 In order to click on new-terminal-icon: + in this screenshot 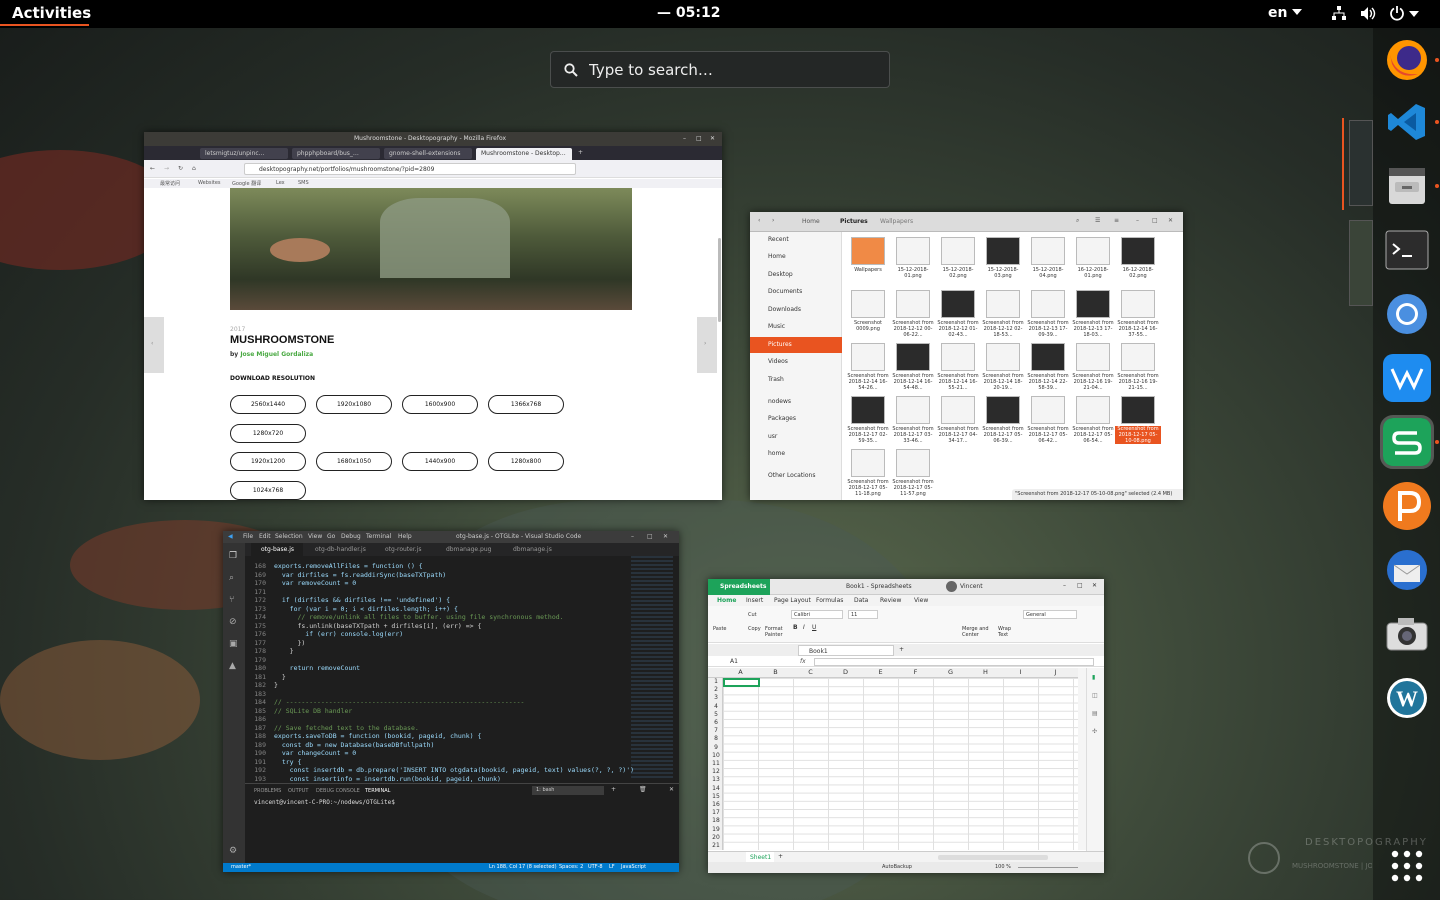, I will do `click(613, 789)`.